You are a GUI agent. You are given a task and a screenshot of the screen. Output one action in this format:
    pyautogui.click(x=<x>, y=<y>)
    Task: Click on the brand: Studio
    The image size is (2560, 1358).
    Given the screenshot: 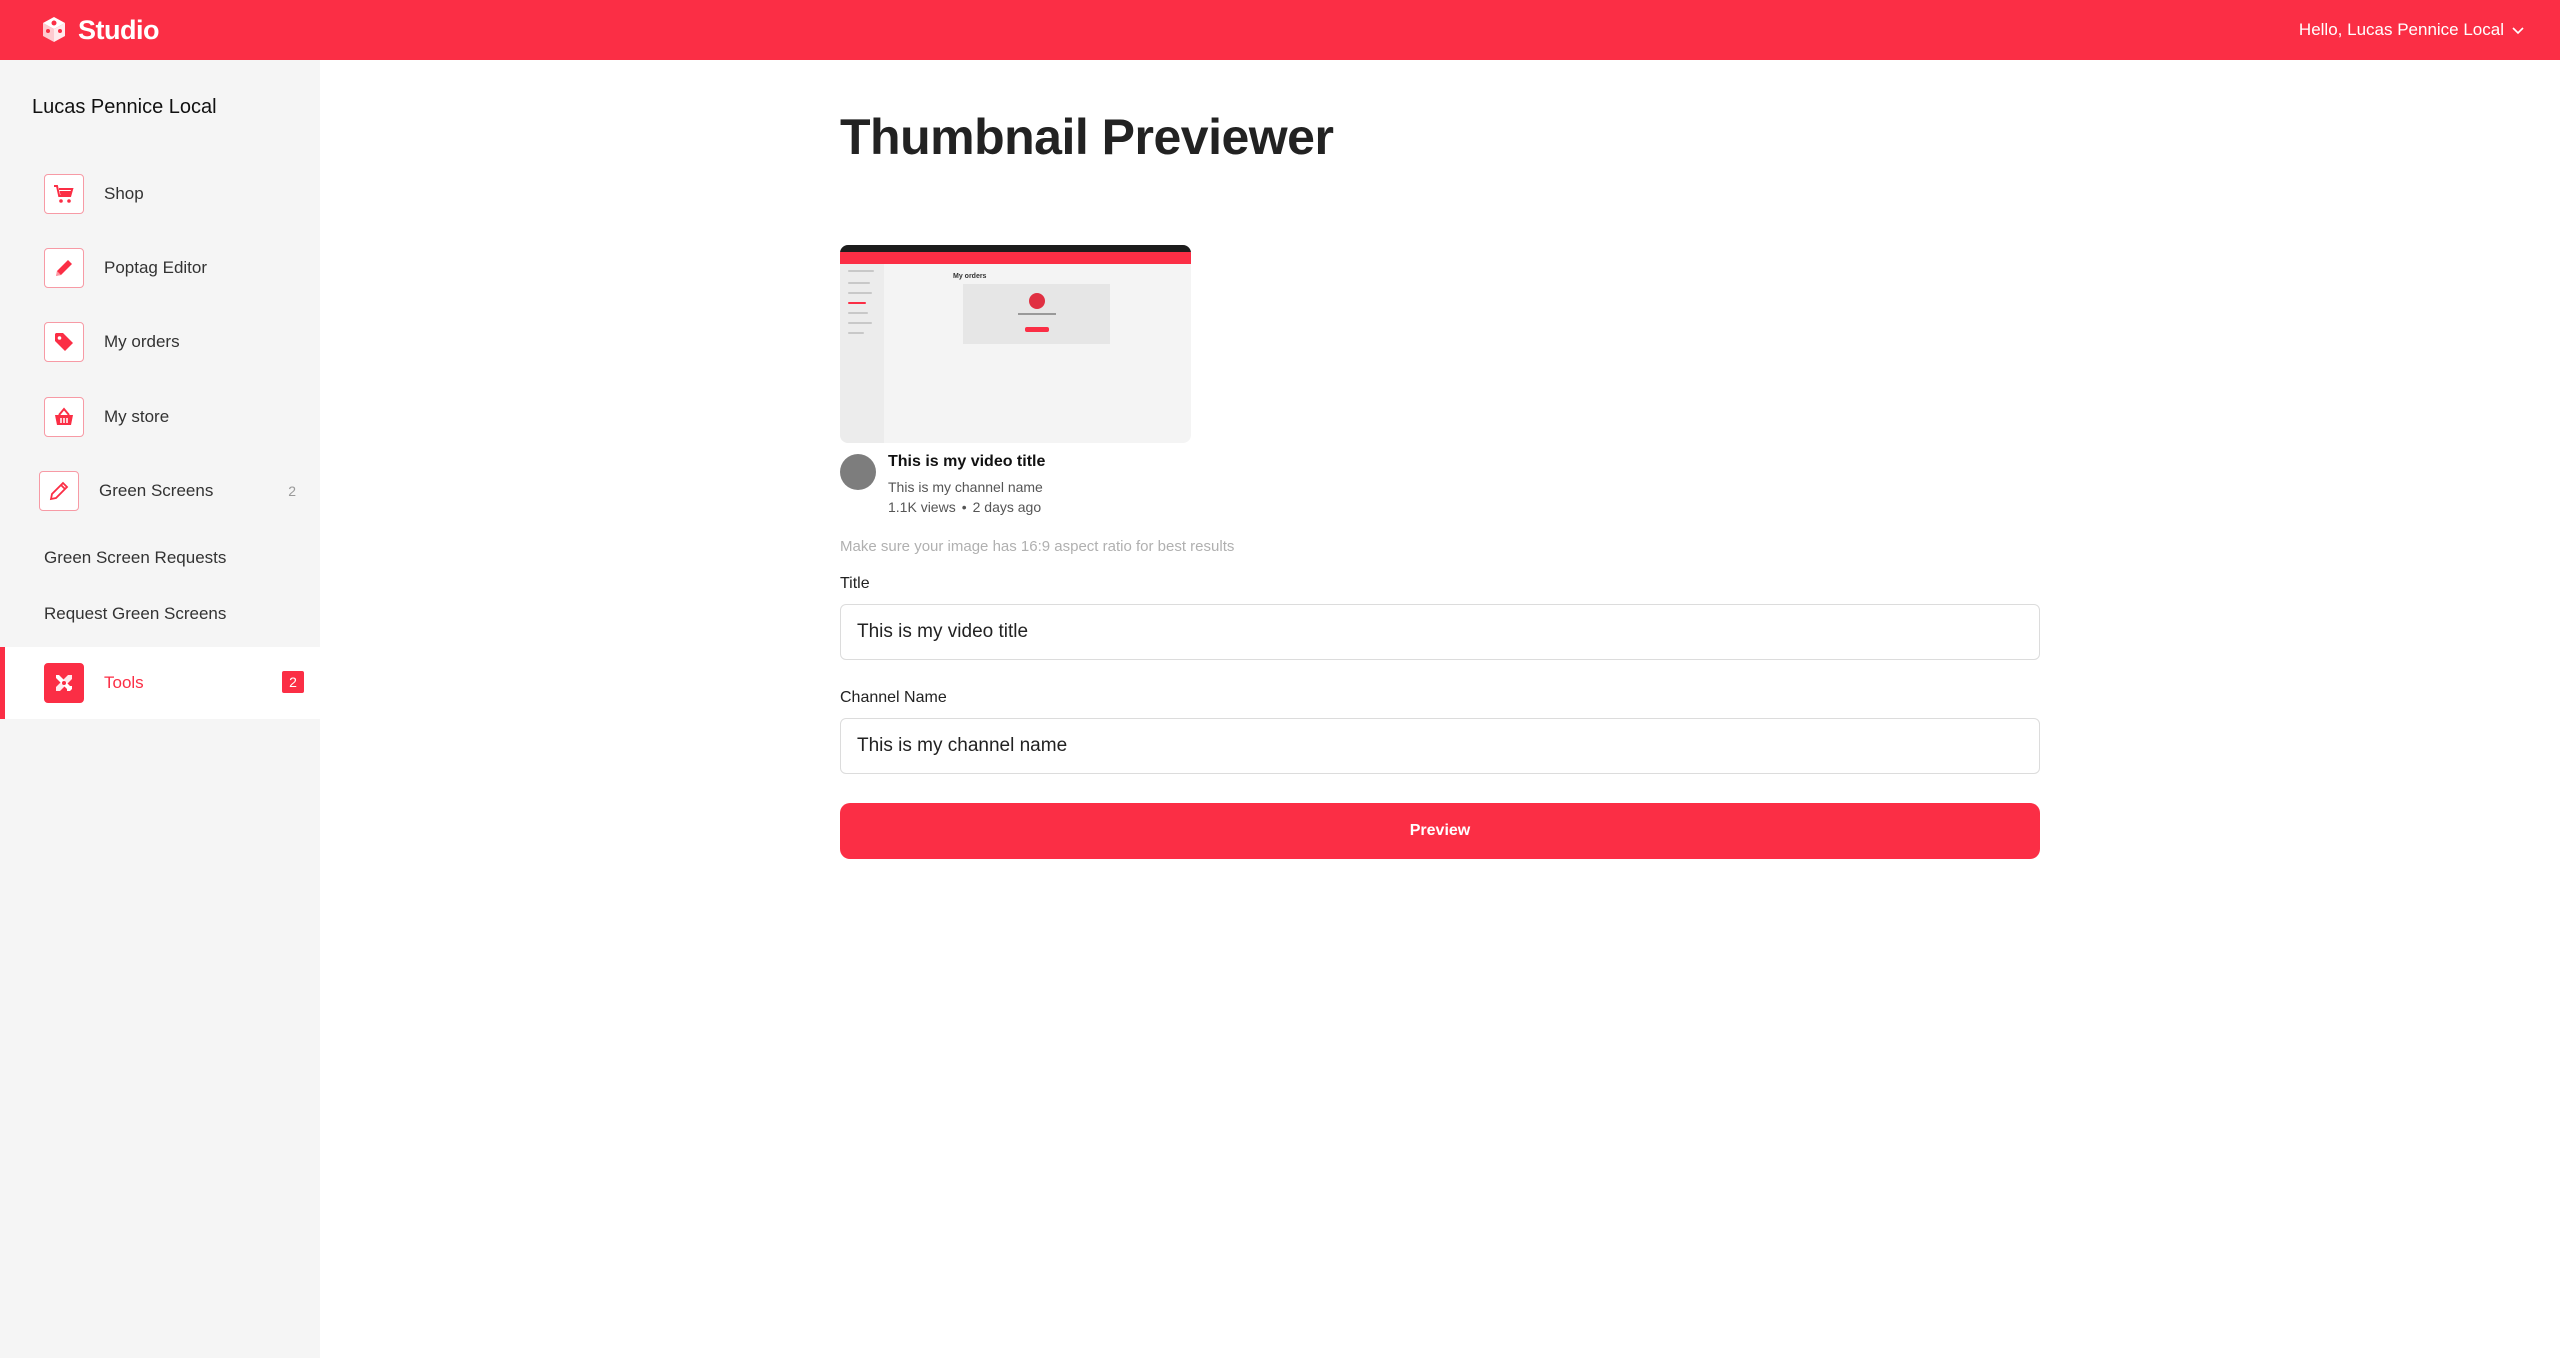 What is the action you would take?
    pyautogui.click(x=98, y=30)
    